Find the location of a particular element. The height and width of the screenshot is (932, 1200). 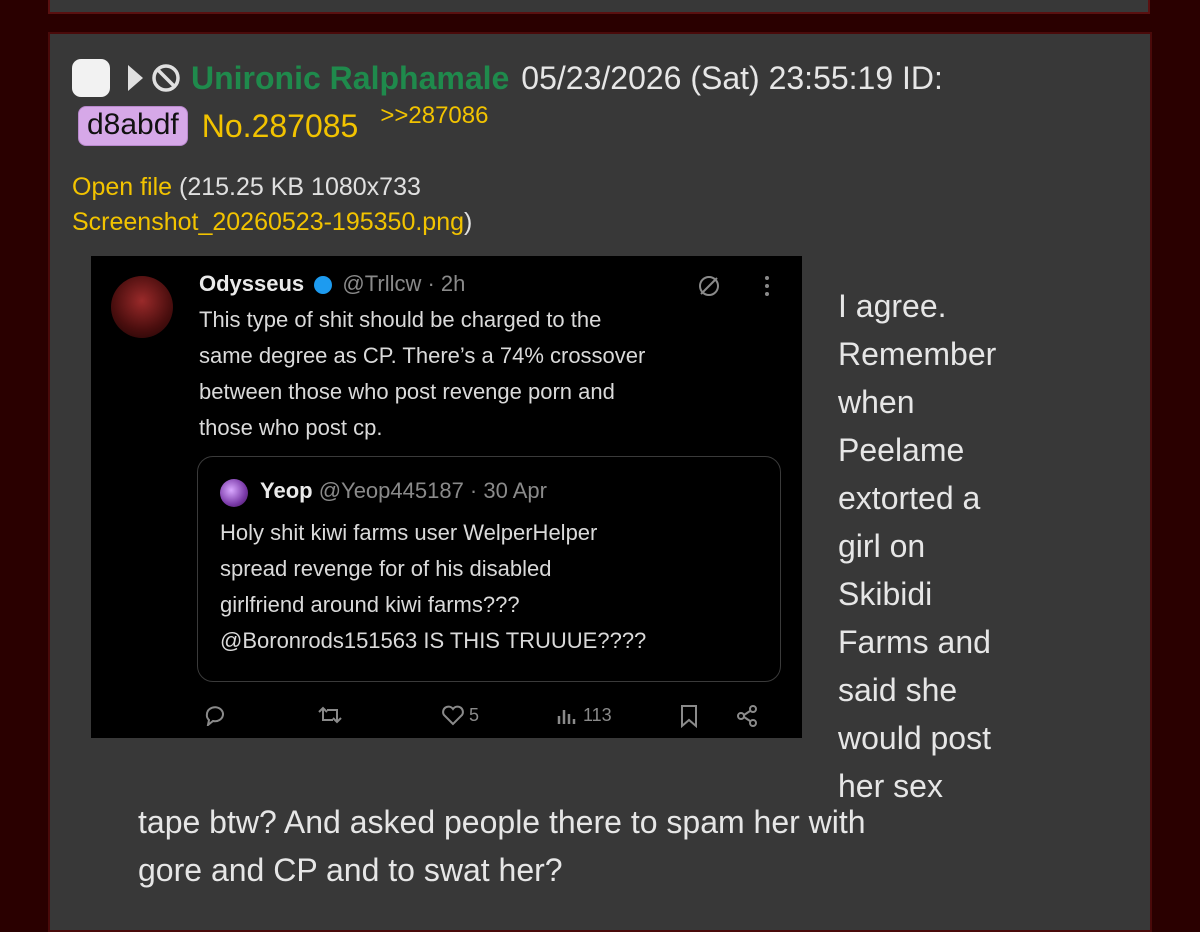

message-line: would post is located at coordinates (914, 738).